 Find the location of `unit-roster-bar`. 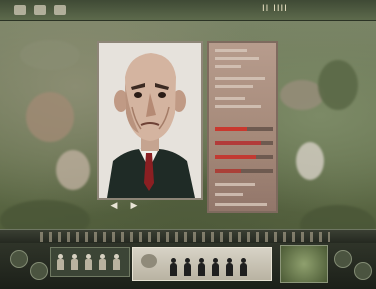

unit-roster-bar is located at coordinates (90, 262).